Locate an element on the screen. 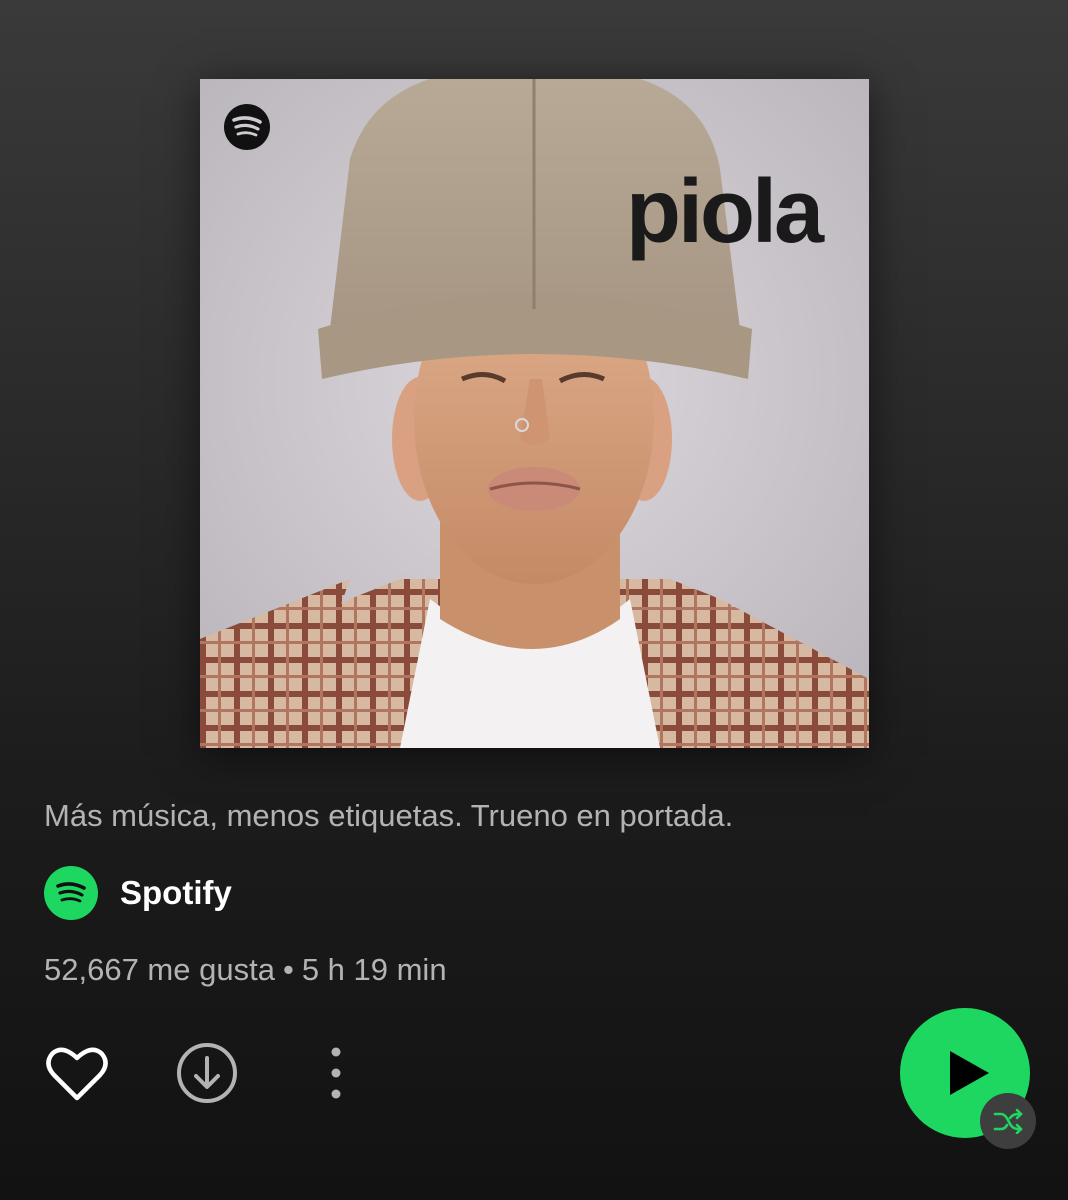 This screenshot has width=1068, height=1200. heart-icon is located at coordinates (77, 1074).